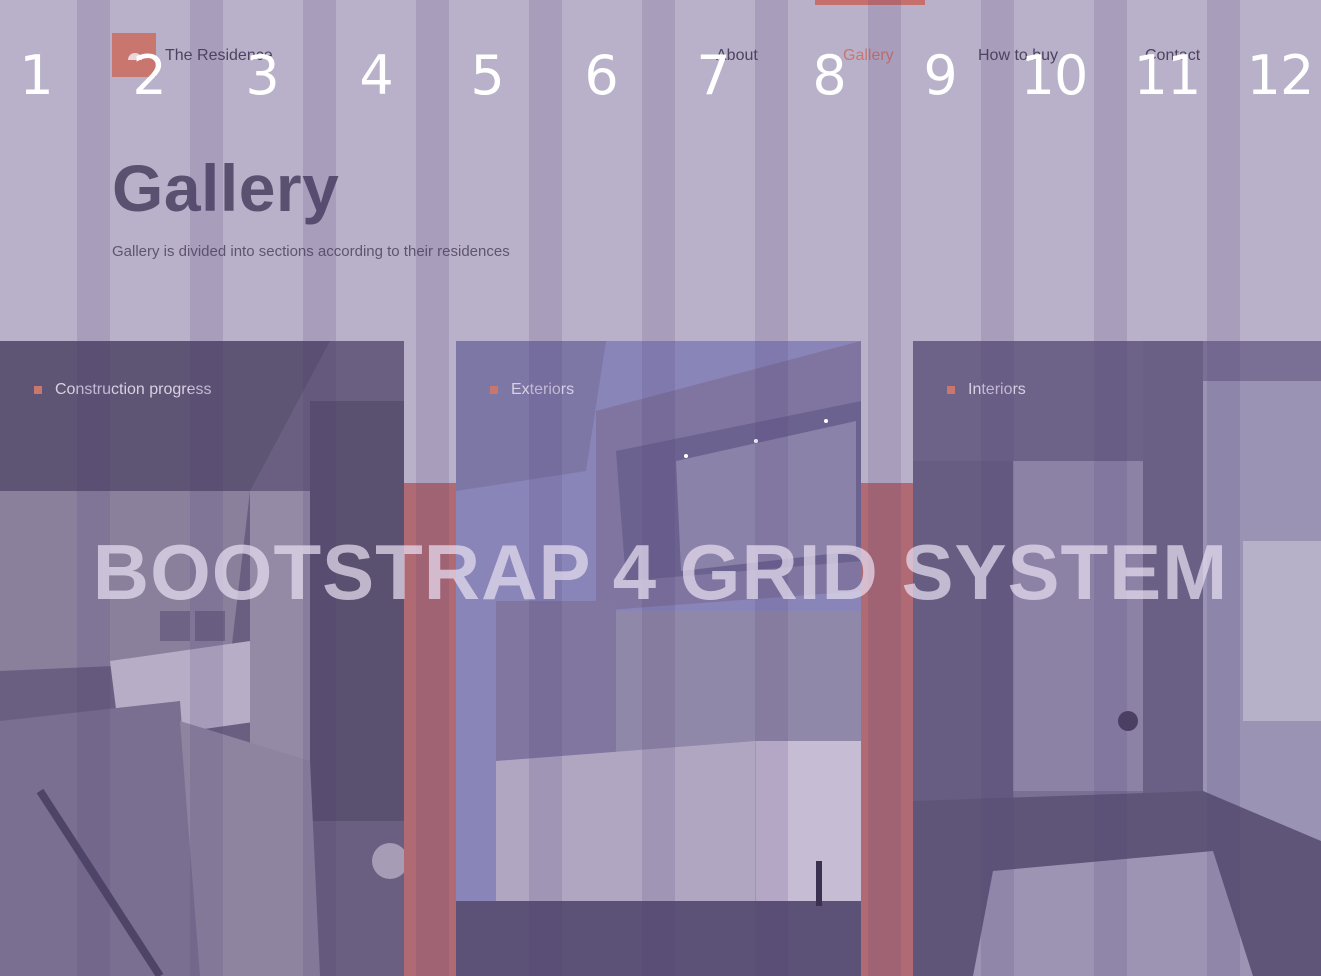  Describe the element at coordinates (36, 75) in the screenshot. I see `grid-column-number: 1` at that location.